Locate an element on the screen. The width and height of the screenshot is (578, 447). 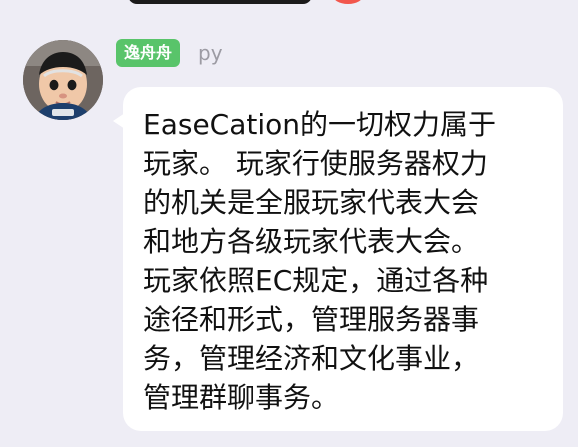
message-line-8: 管理群聊事务。 is located at coordinates (241, 397).